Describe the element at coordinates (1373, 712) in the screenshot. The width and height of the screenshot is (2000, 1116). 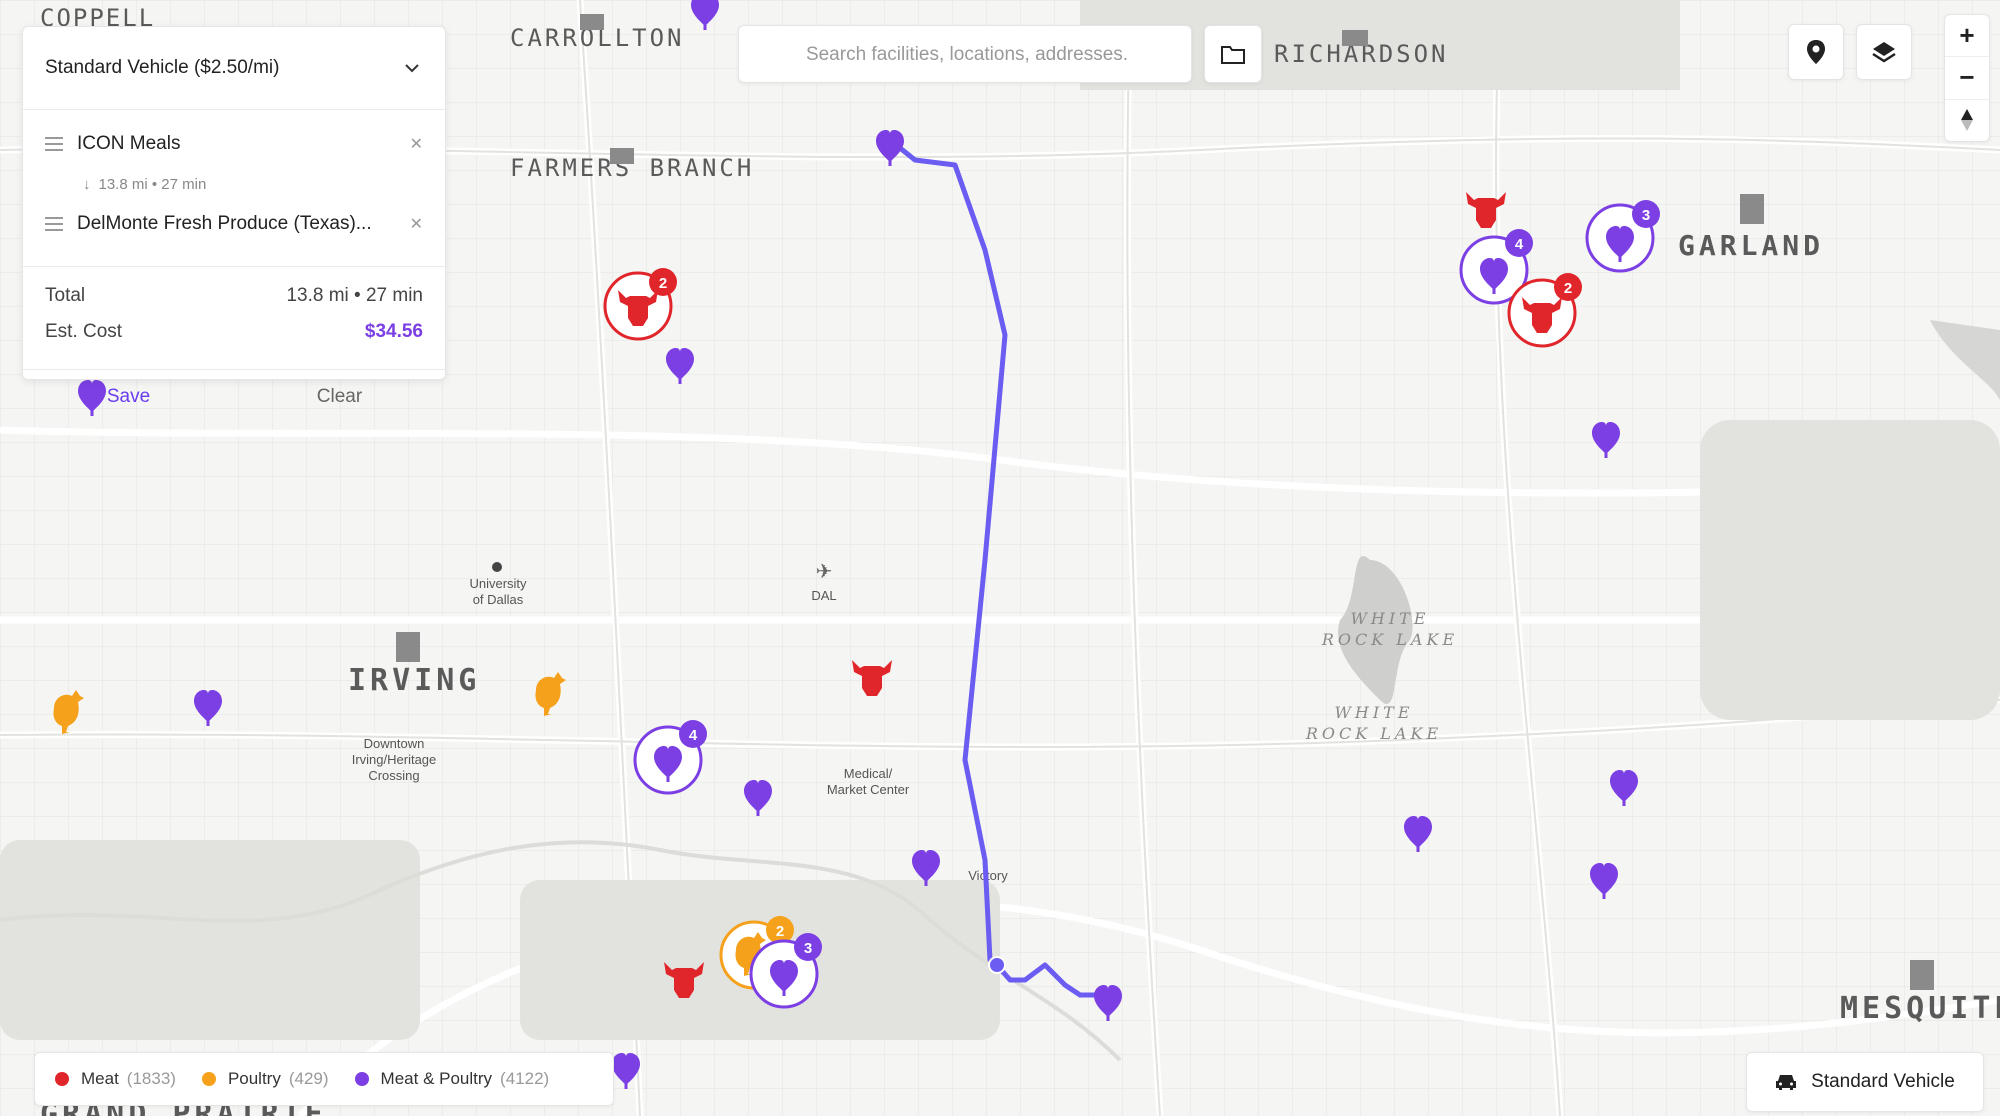
I see `lake-label-2-line1: WHITE` at that location.